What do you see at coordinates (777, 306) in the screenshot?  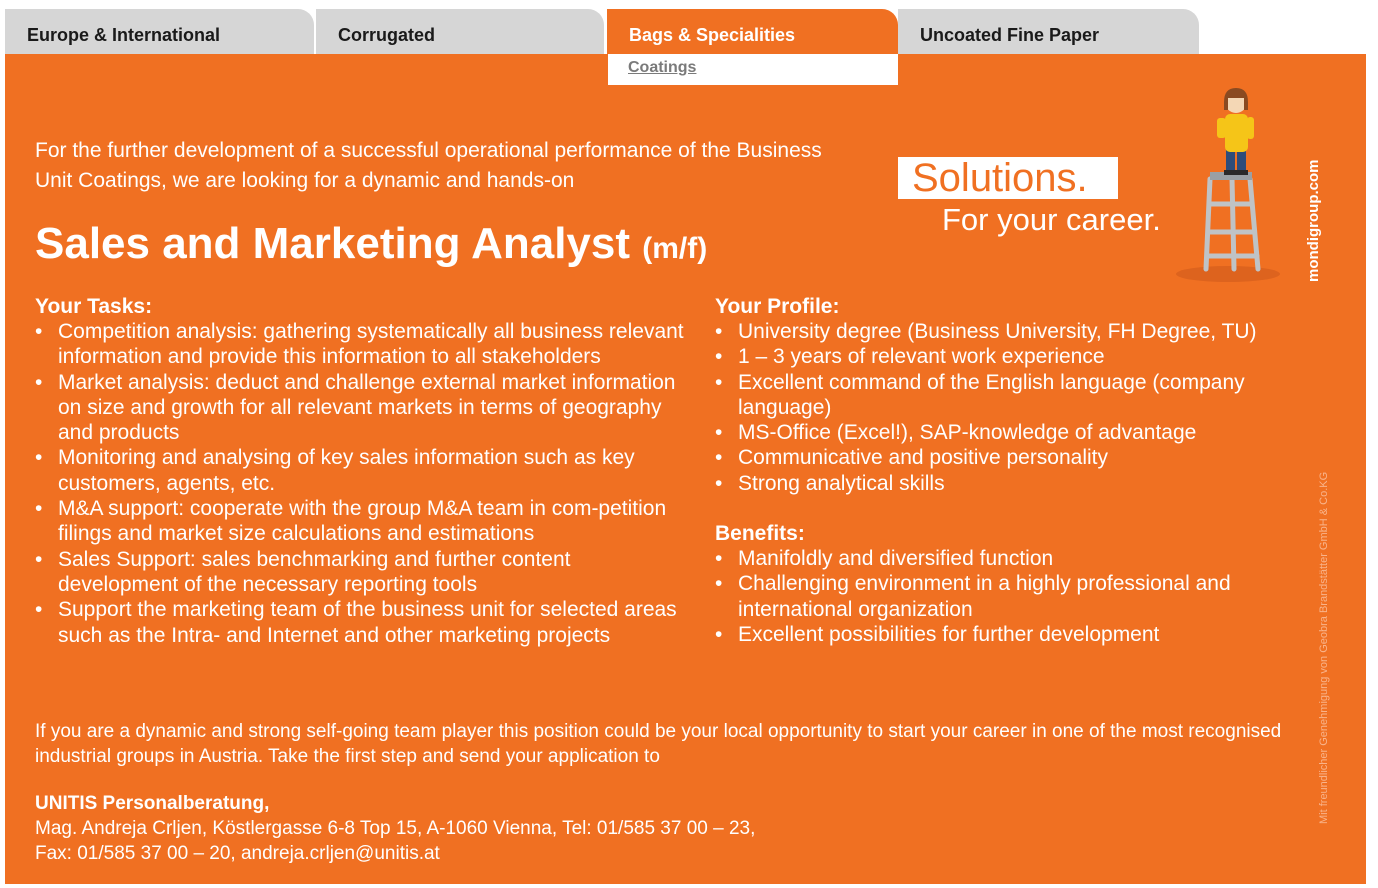 I see `profile-heading: Your Profile:` at bounding box center [777, 306].